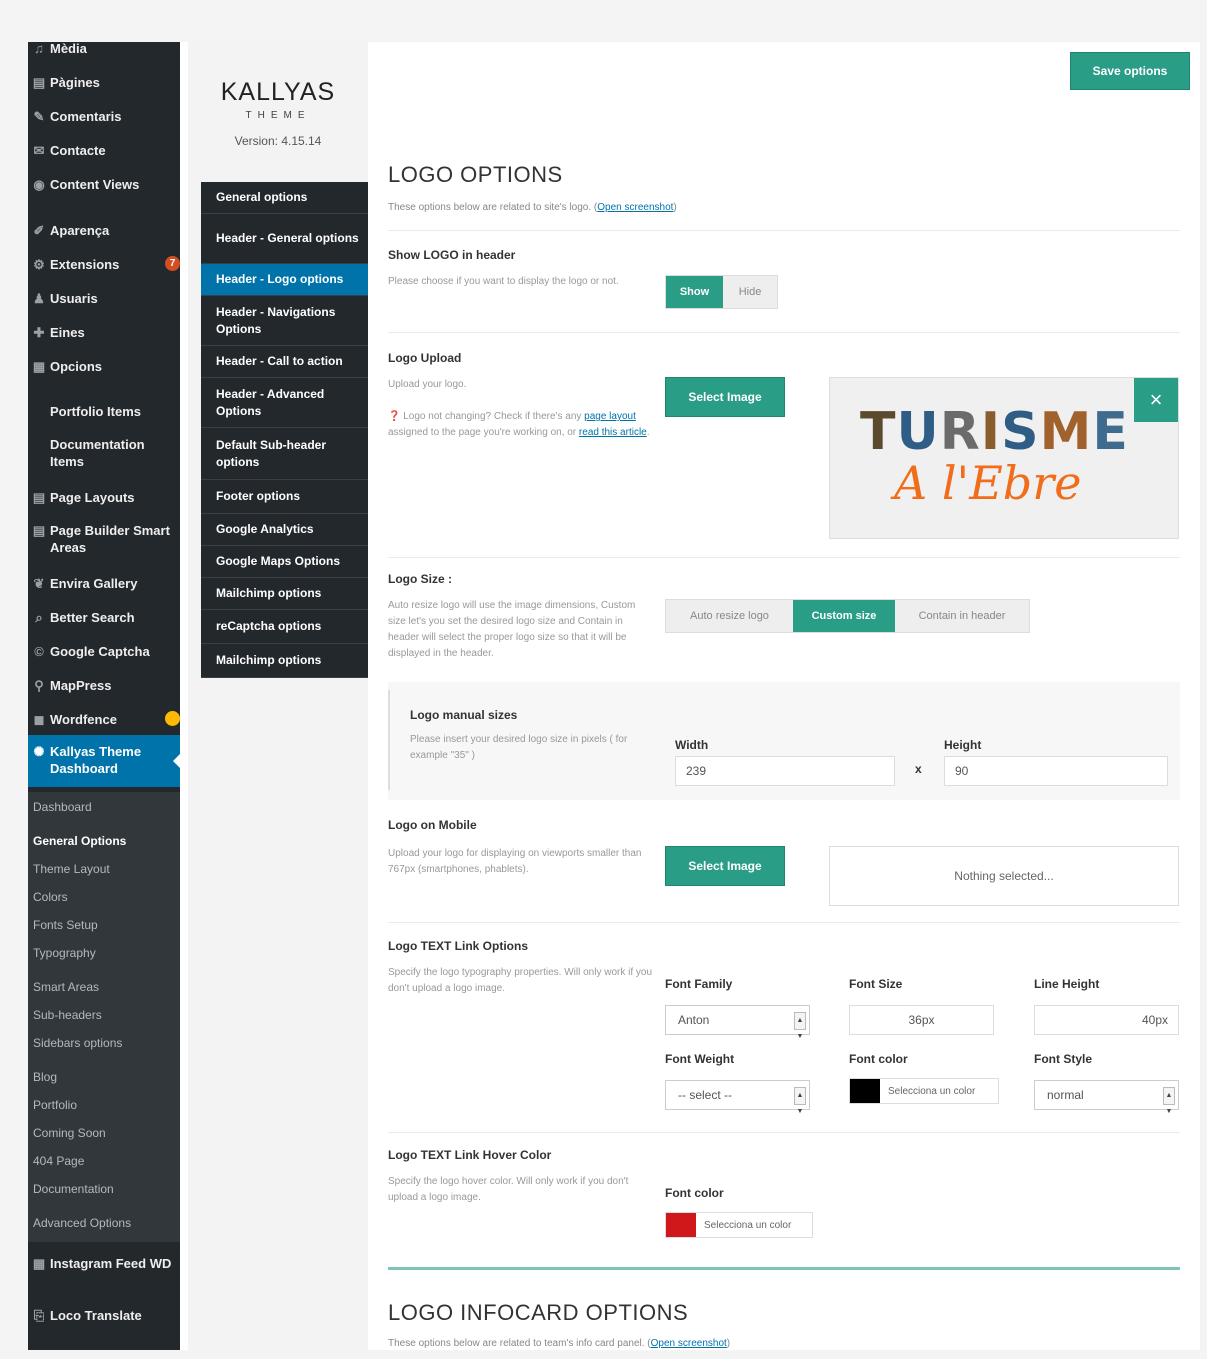 Image resolution: width=1207 pixels, height=1359 pixels. What do you see at coordinates (71, 869) in the screenshot?
I see `submenu-item: Theme Layout` at bounding box center [71, 869].